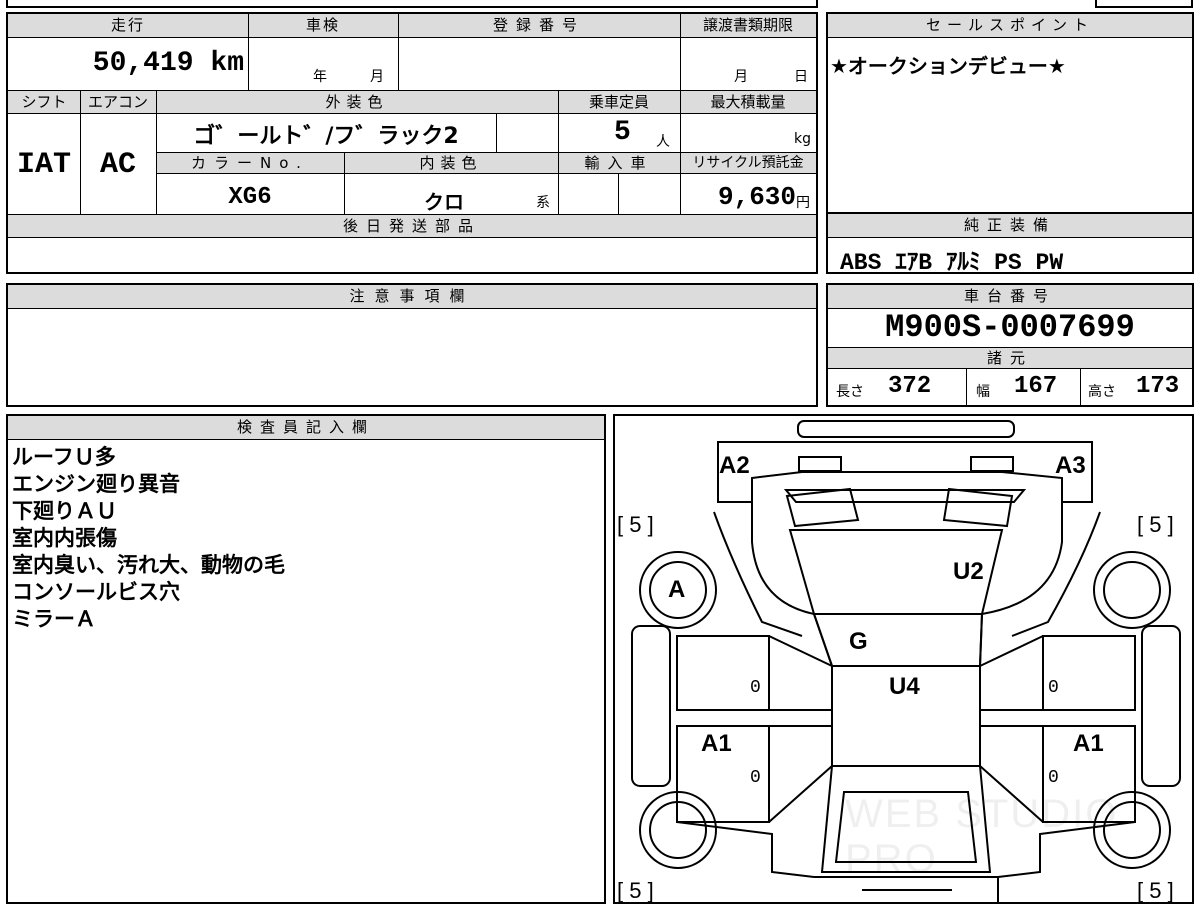 This screenshot has width=1200, height=904. I want to click on wheel-front-right-inner, so click(1132, 590).